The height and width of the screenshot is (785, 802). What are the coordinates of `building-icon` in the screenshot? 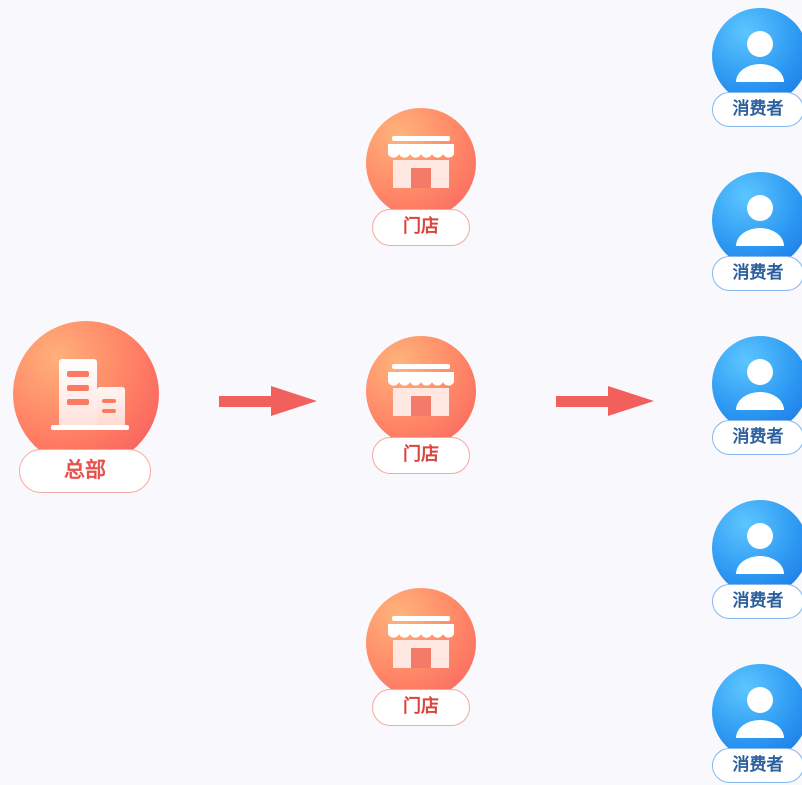 It's located at (90, 394).